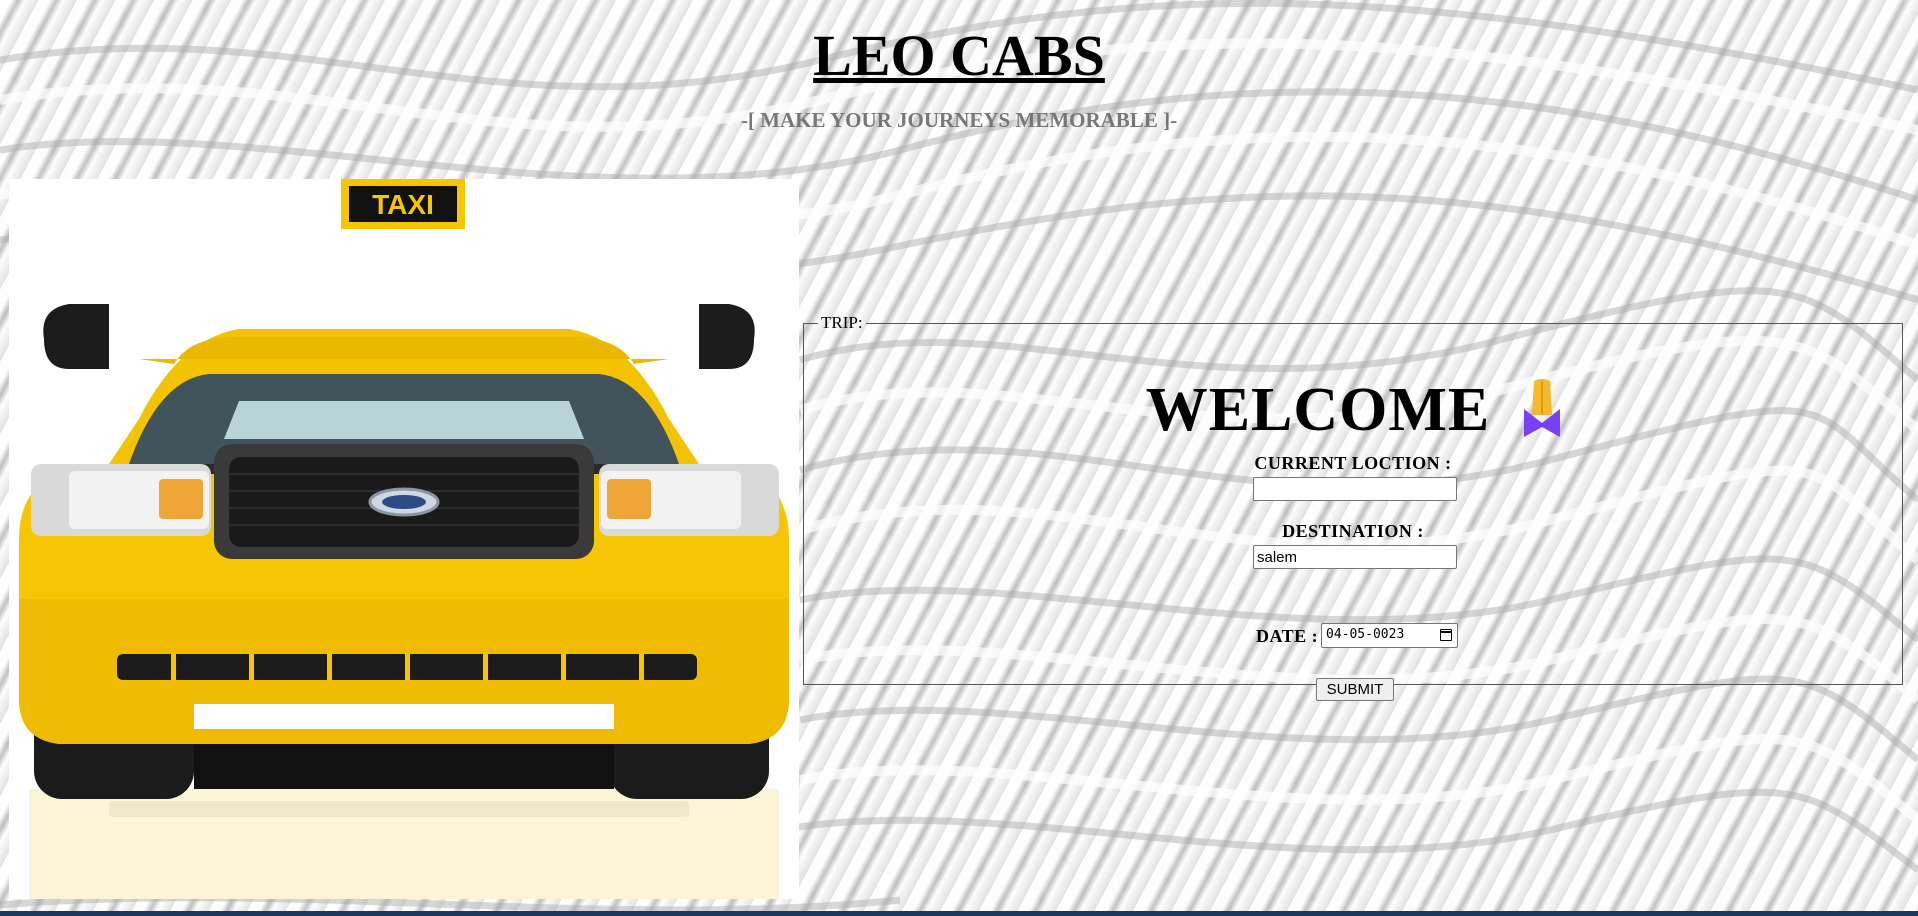  I want to click on bottom-bar, so click(959, 913).